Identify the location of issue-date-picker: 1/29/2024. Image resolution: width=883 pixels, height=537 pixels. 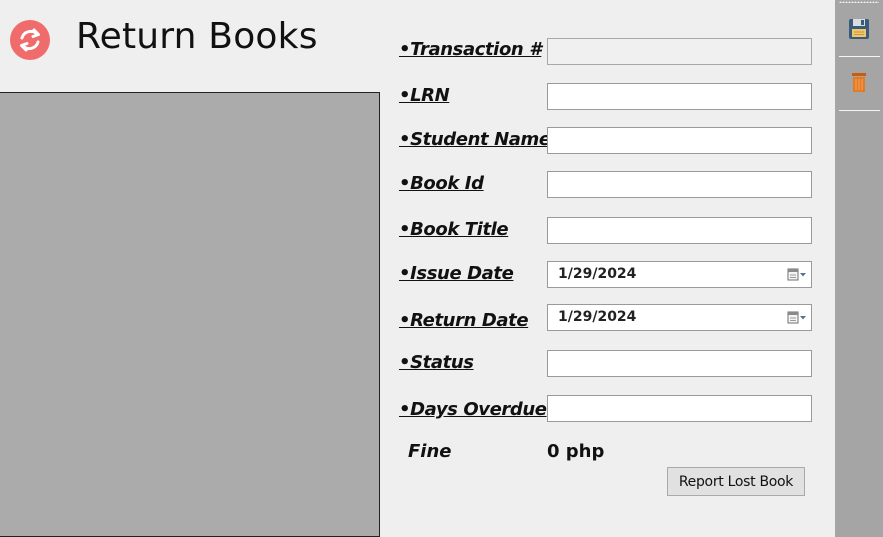
(679, 274).